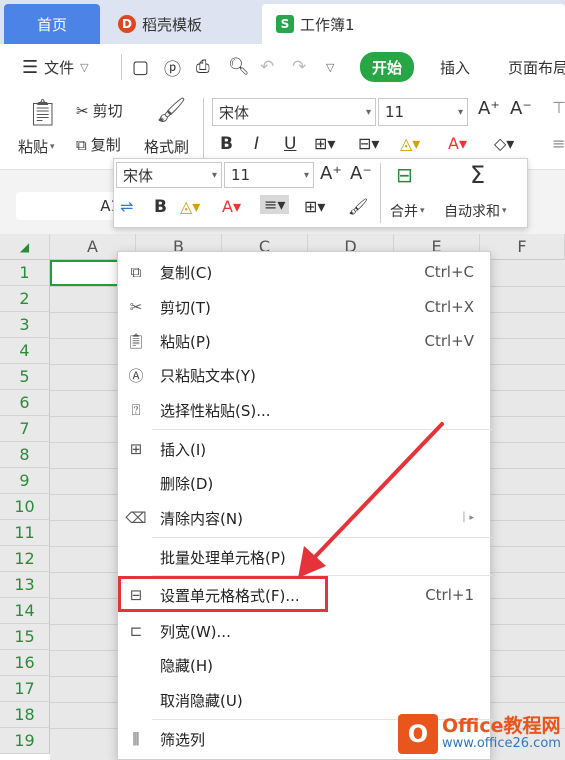  Describe the element at coordinates (25, 533) in the screenshot. I see `row-header: 11` at that location.